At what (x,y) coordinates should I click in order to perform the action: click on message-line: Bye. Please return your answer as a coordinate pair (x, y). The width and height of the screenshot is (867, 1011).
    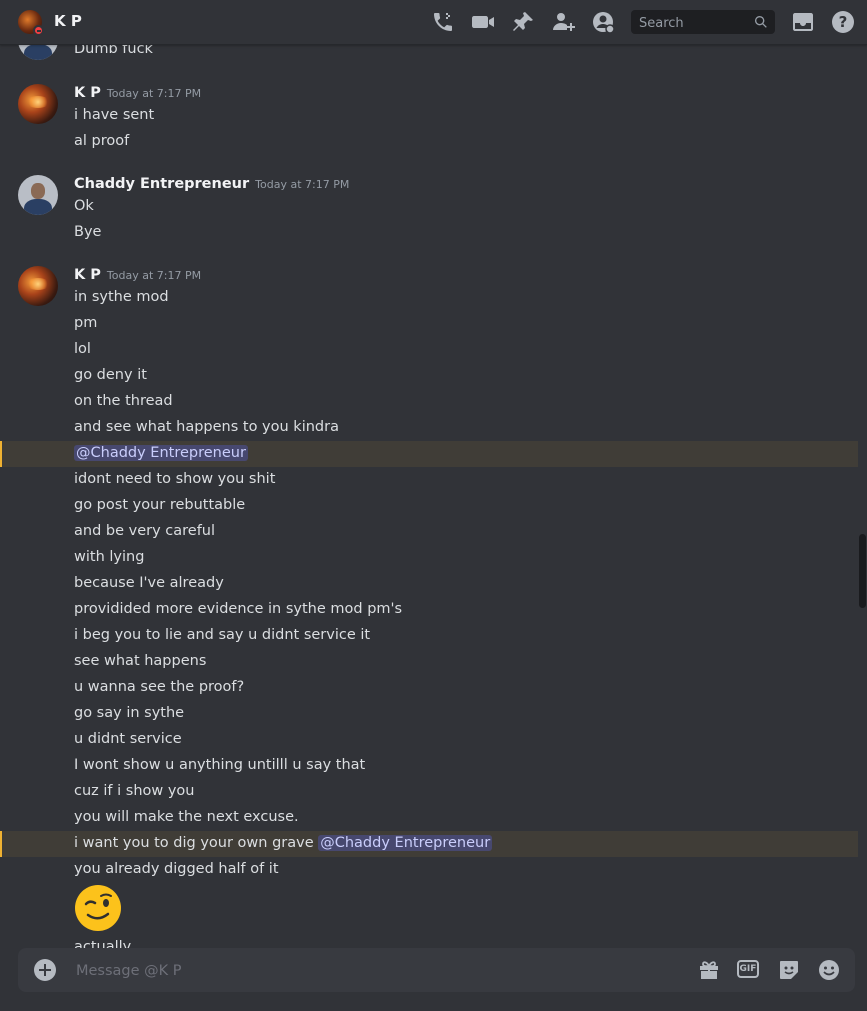
    Looking at the image, I should click on (88, 232).